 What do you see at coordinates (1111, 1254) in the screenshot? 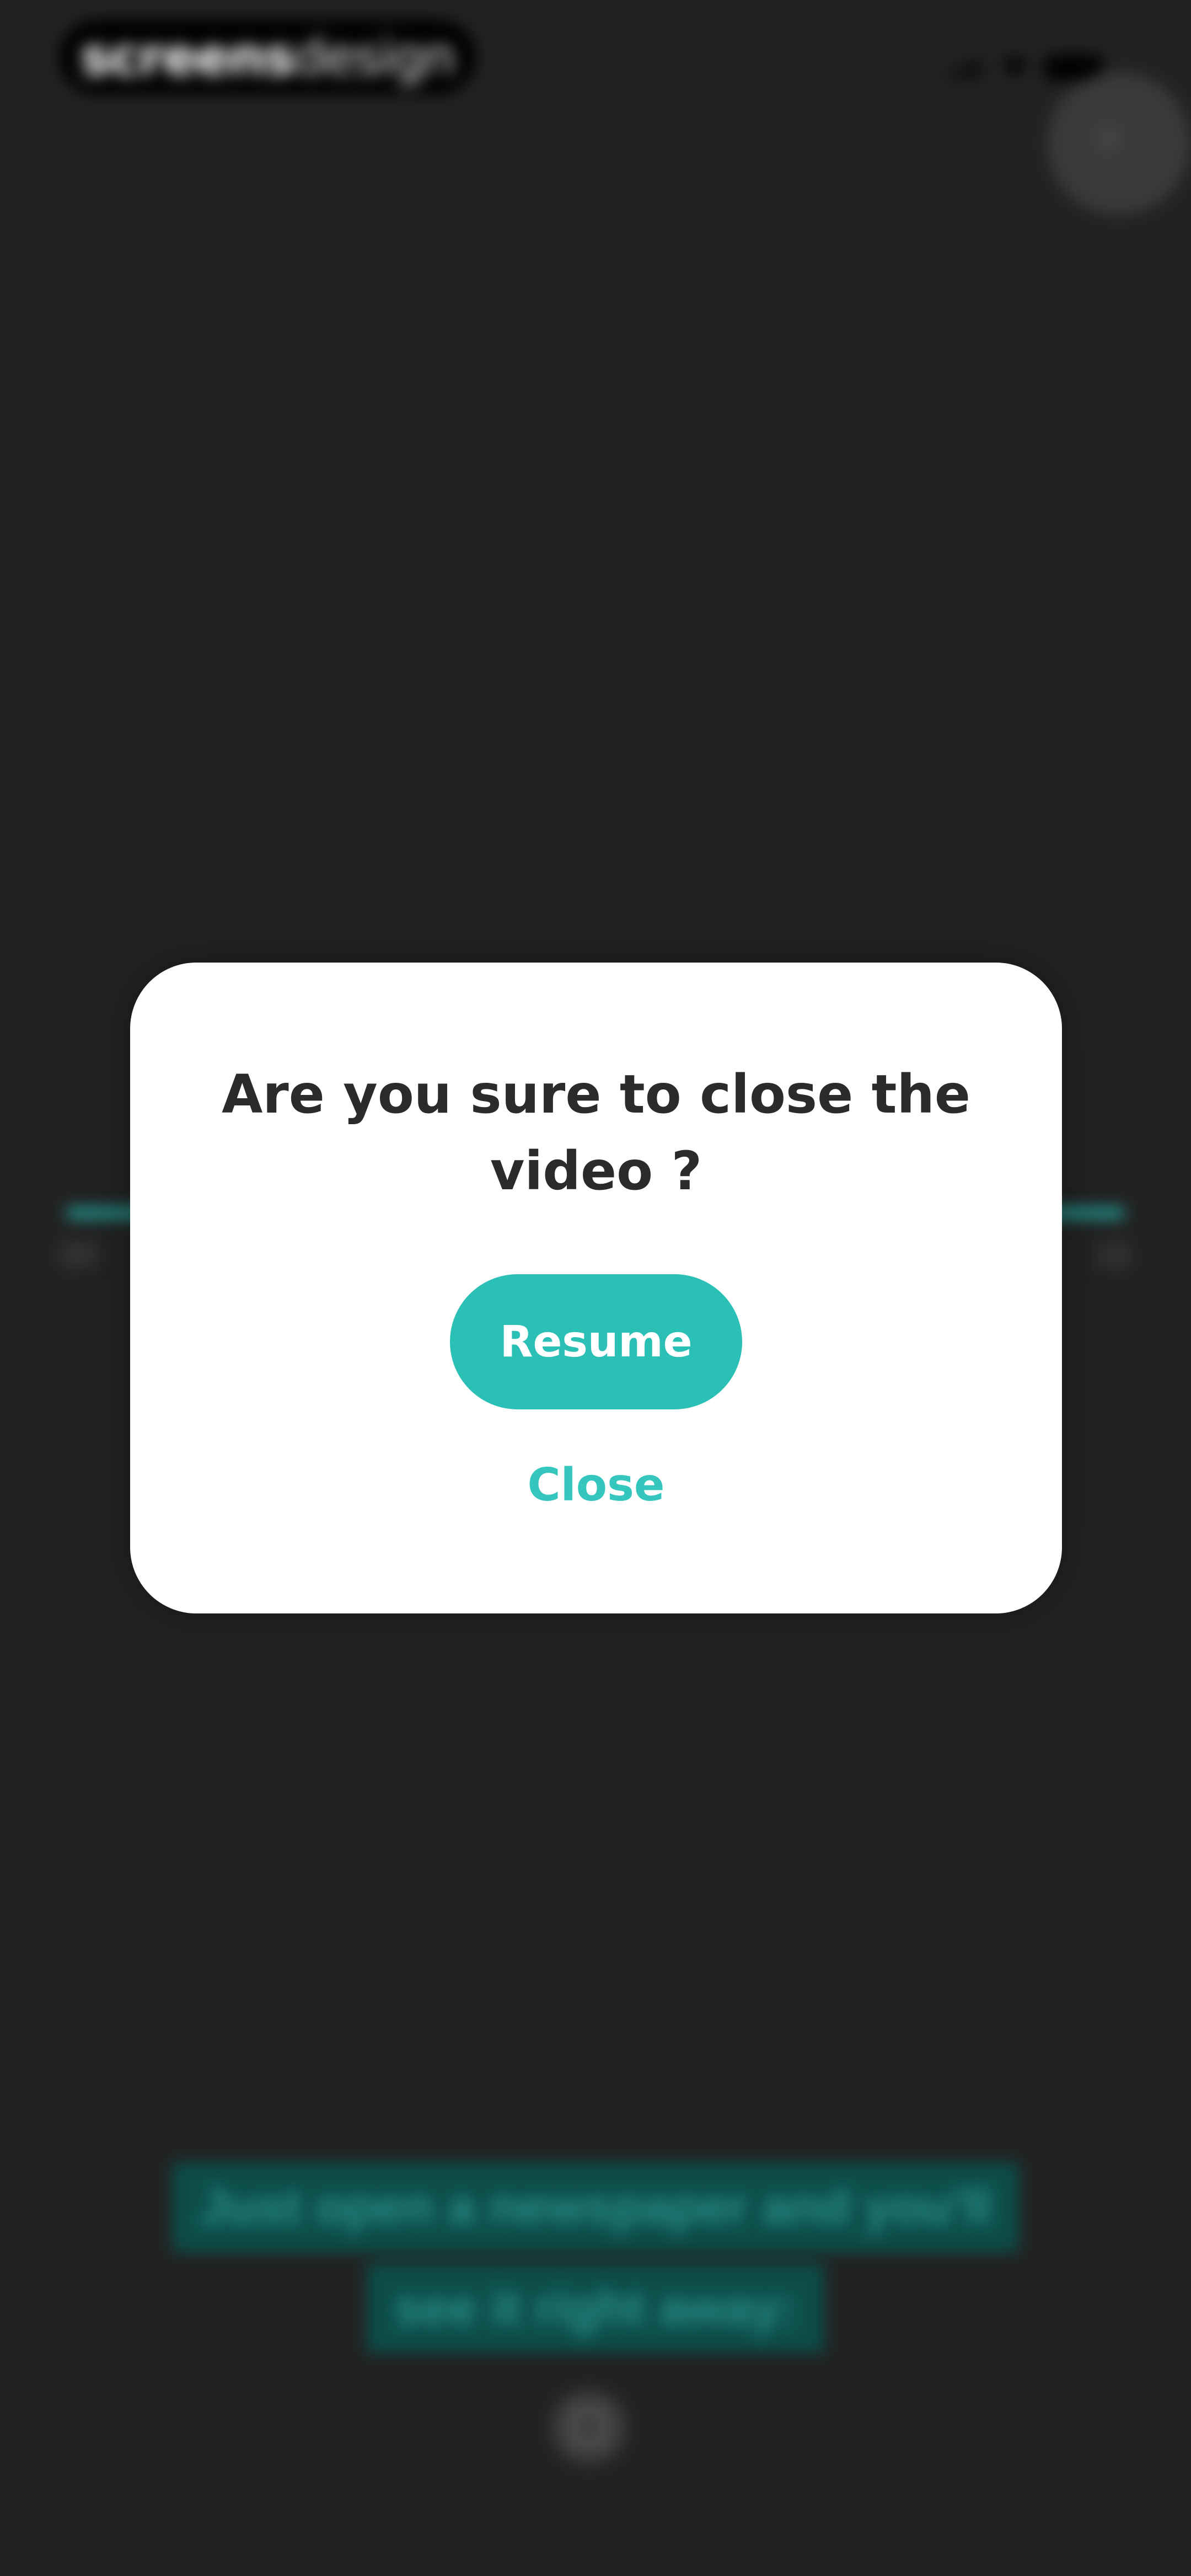
I see `remaining-time: 15` at bounding box center [1111, 1254].